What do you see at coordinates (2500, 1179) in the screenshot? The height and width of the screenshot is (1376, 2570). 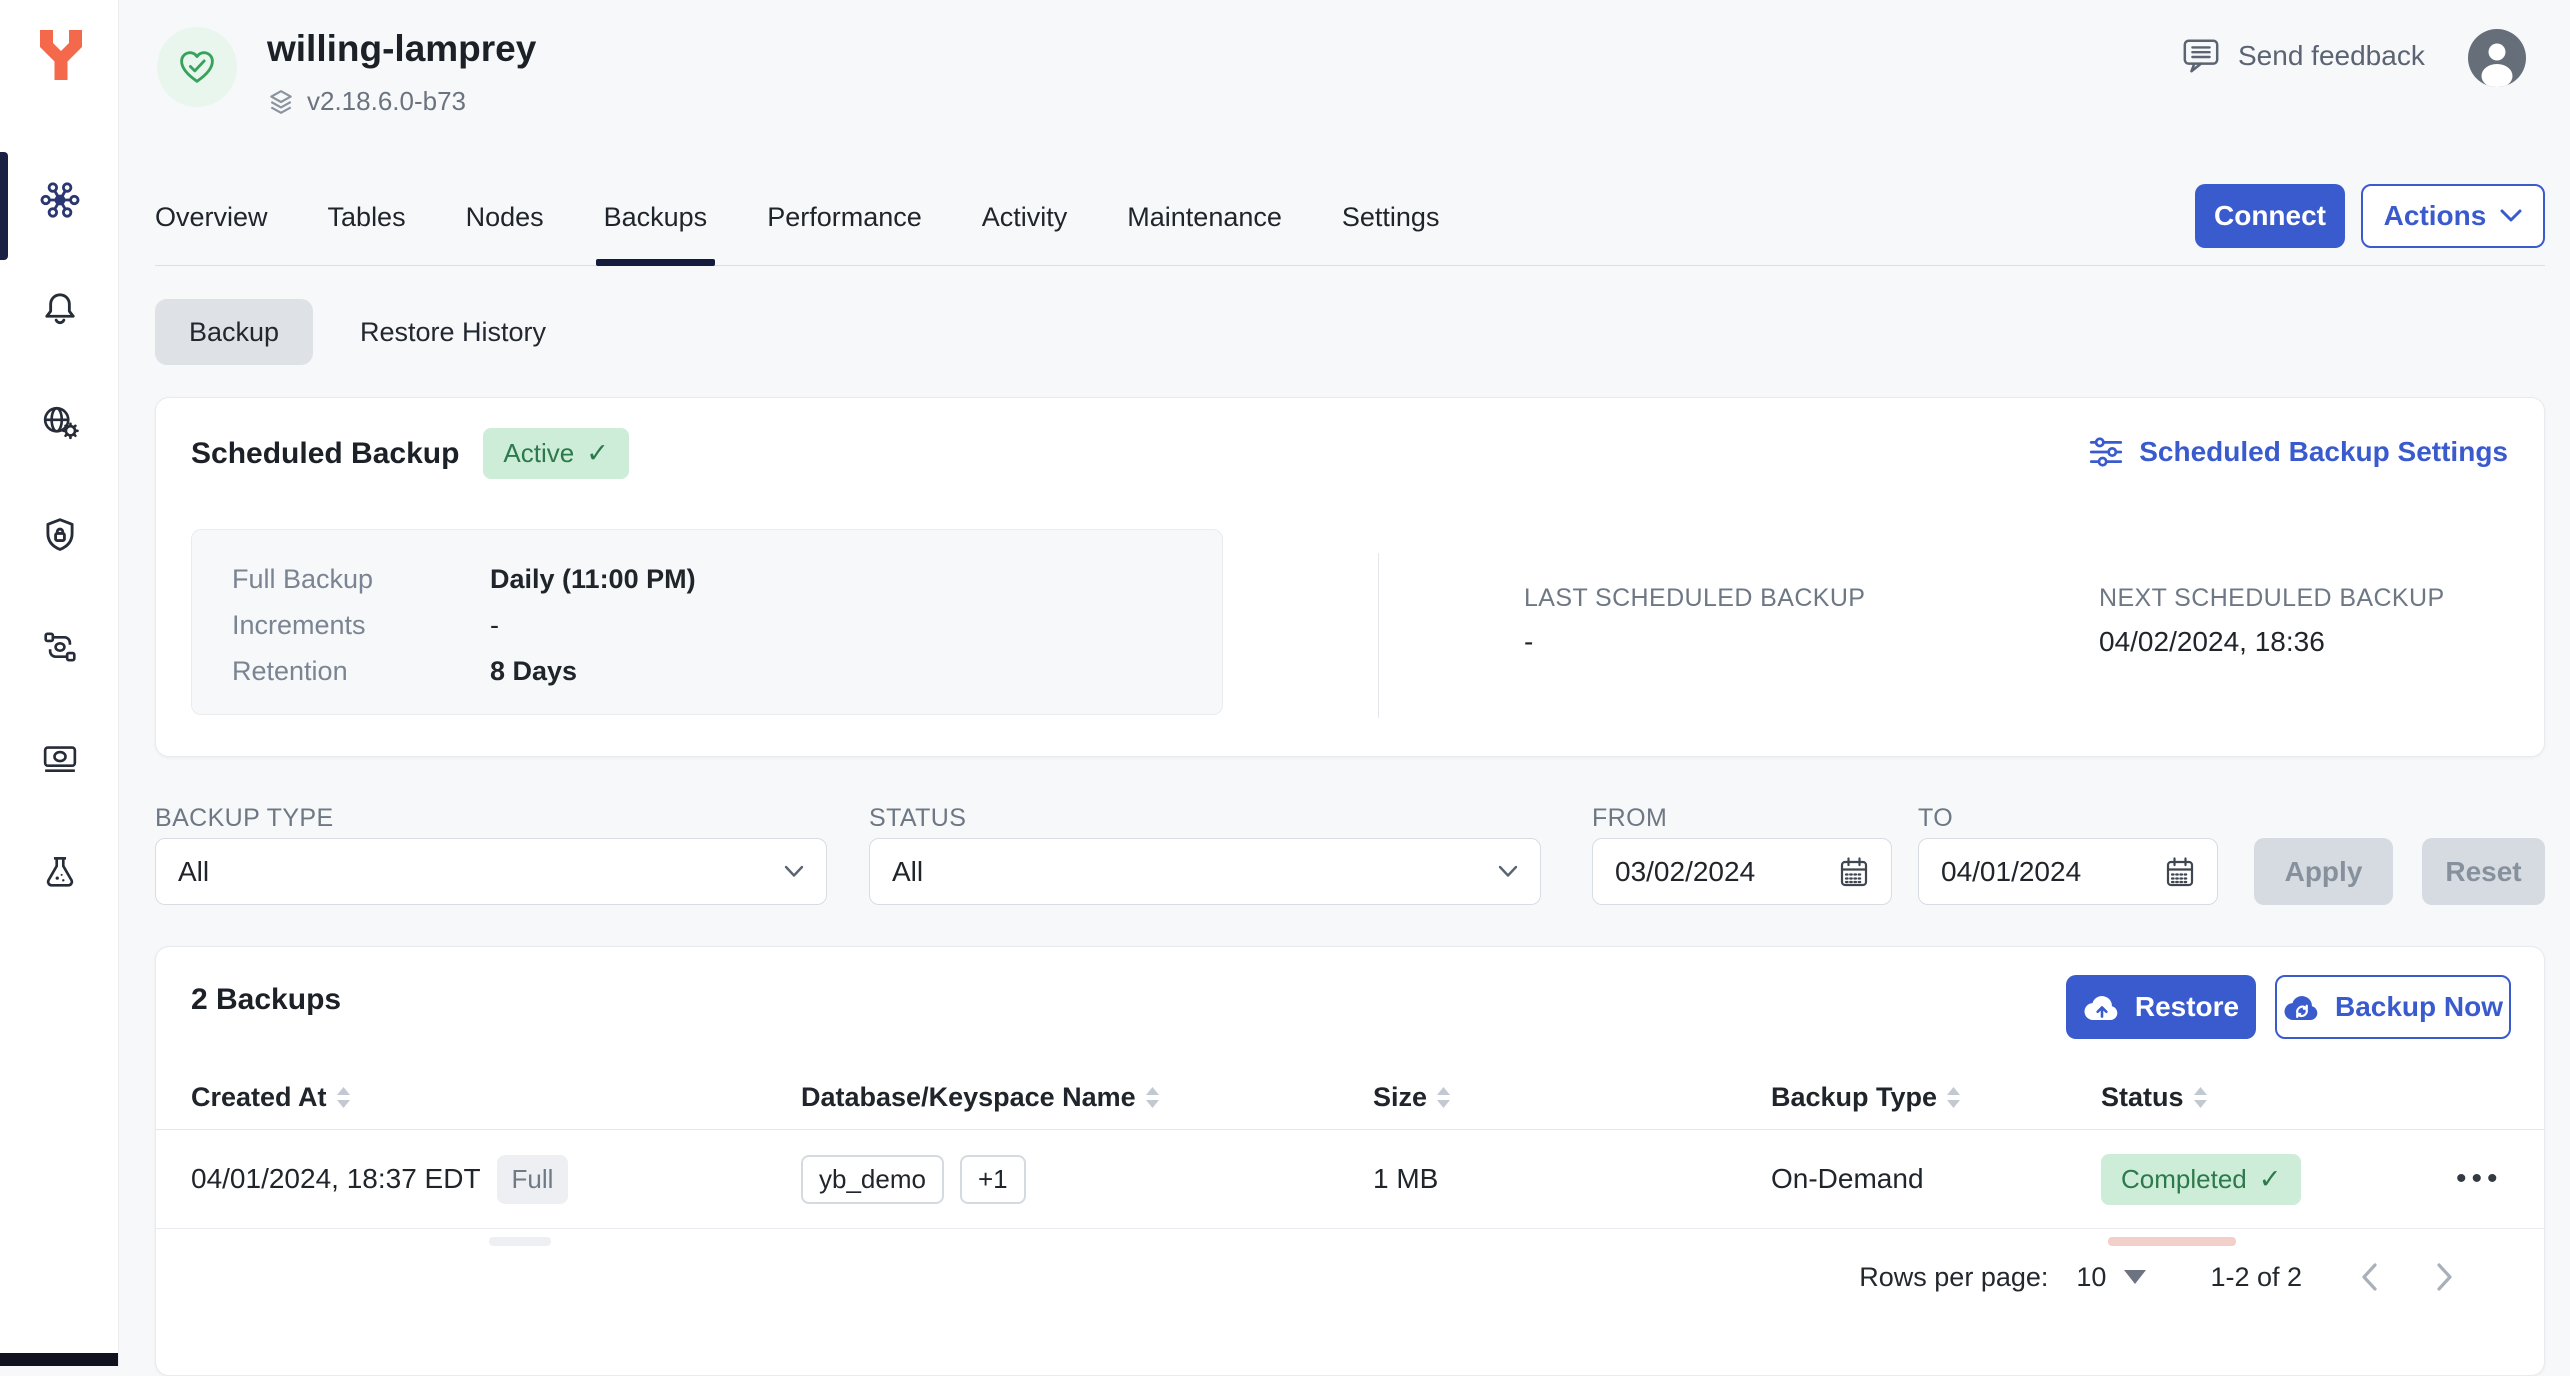 I see `row-actions-menu-button: •••` at bounding box center [2500, 1179].